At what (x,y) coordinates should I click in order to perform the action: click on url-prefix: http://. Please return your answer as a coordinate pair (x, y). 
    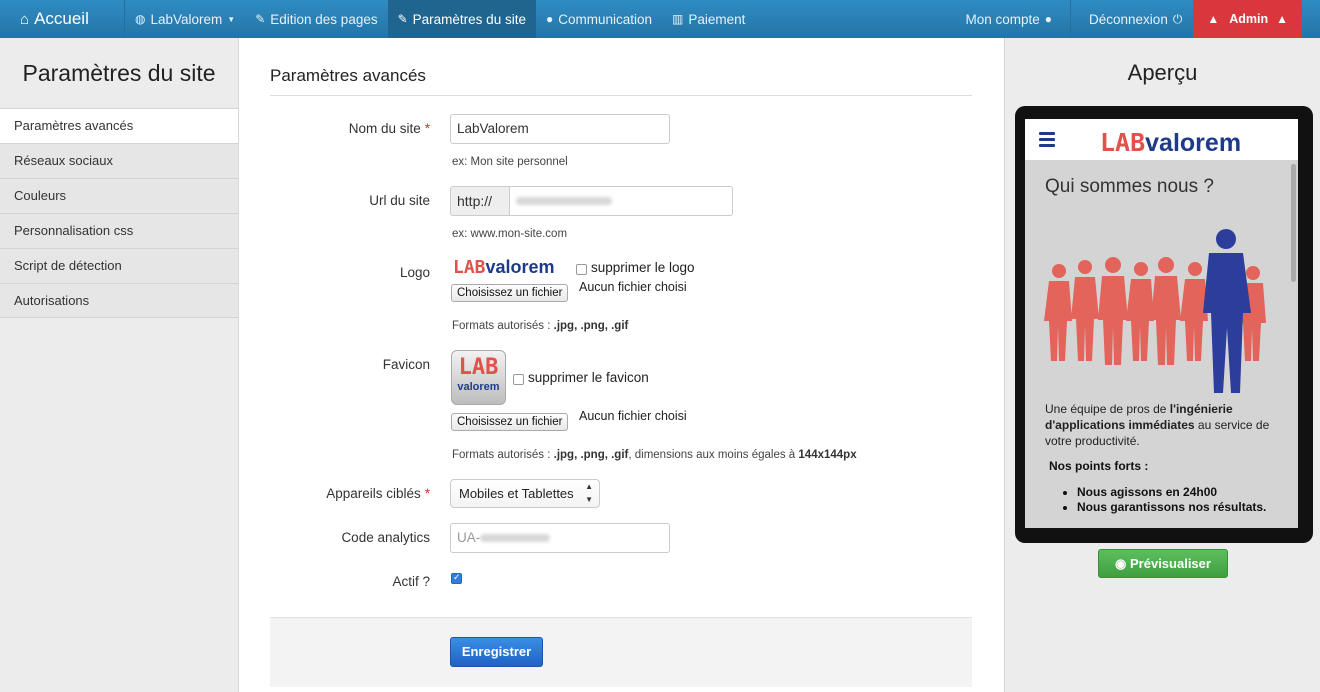
    Looking at the image, I should click on (480, 201).